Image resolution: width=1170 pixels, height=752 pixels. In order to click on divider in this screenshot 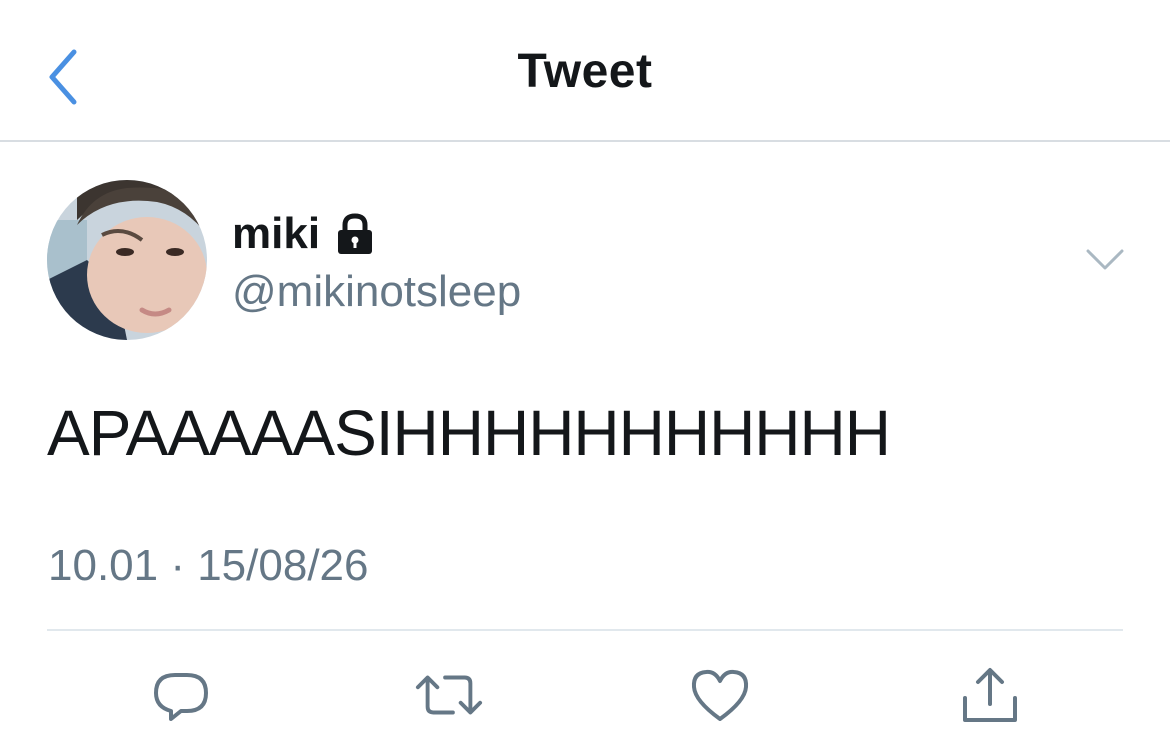, I will do `click(585, 630)`.